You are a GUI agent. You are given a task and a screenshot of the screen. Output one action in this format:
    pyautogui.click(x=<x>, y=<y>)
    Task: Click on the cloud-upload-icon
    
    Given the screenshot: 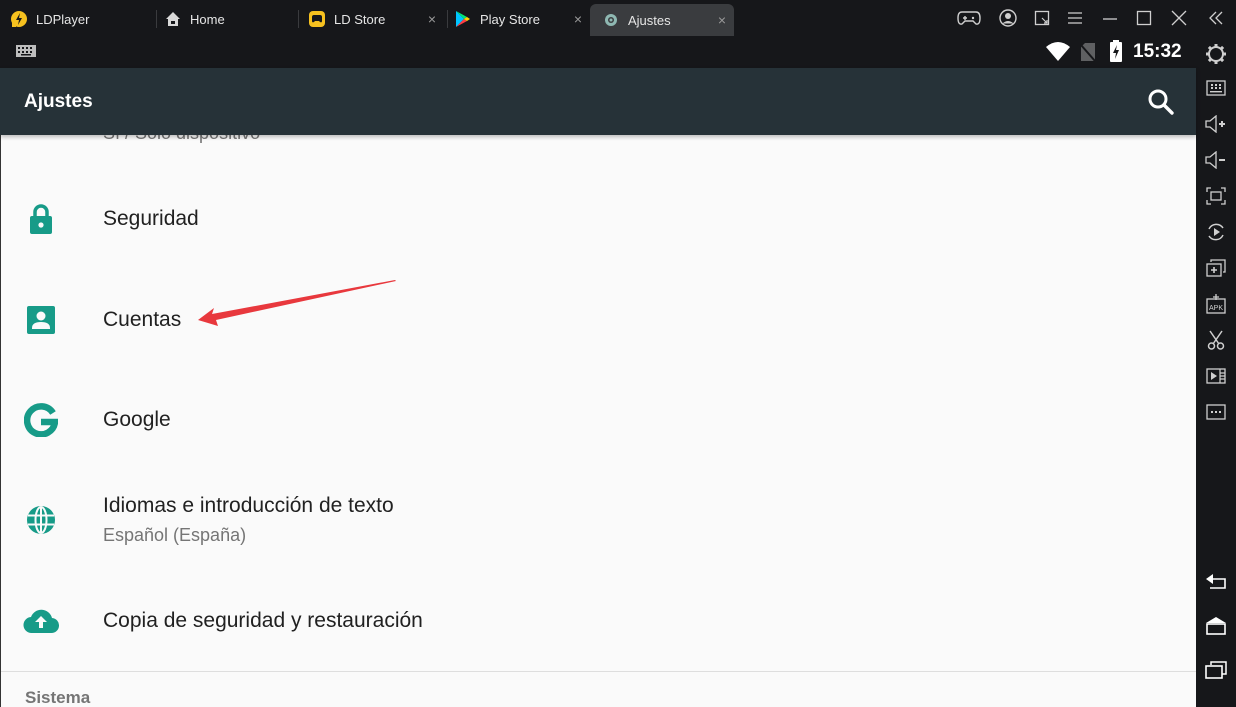 What is the action you would take?
    pyautogui.click(x=41, y=621)
    